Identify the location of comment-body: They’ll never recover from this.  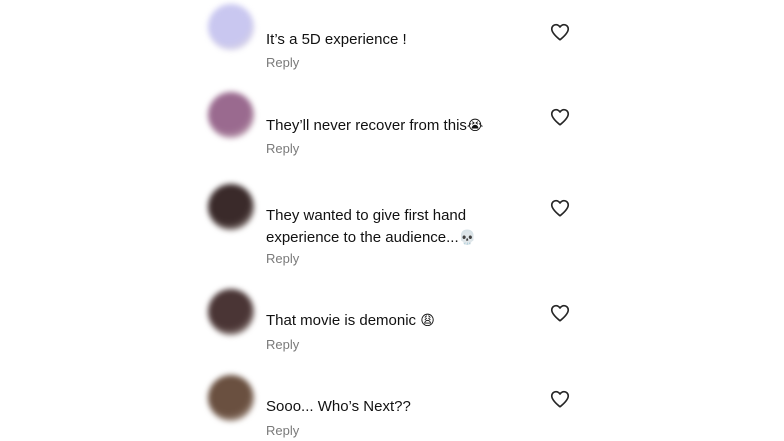
(366, 125).